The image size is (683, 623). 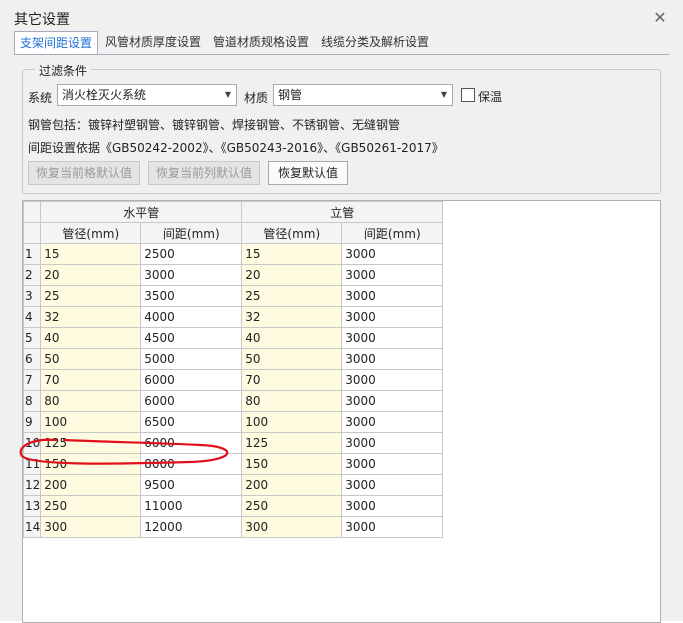 I want to click on vertical-pipe-header: 立管, so click(x=342, y=212).